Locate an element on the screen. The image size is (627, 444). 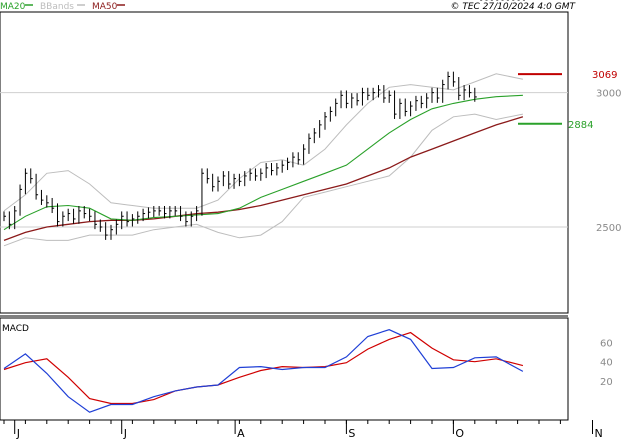
macd-tick-label: 40 is located at coordinates (606, 363).